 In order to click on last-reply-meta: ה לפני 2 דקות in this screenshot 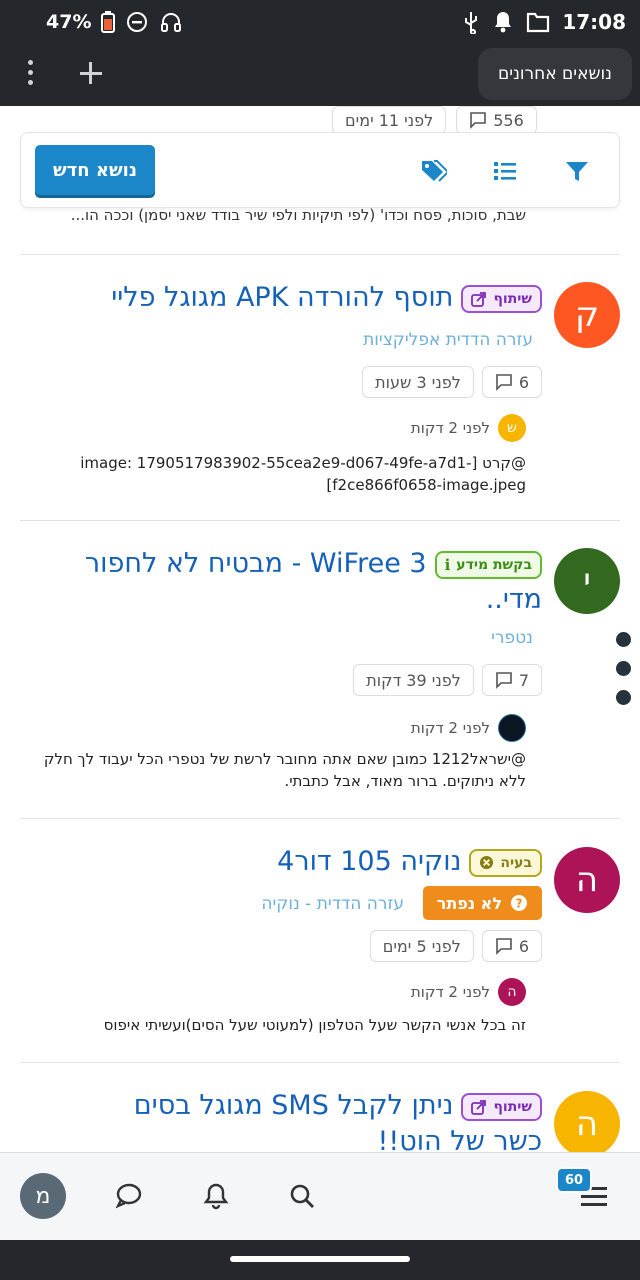, I will do `click(468, 992)`.